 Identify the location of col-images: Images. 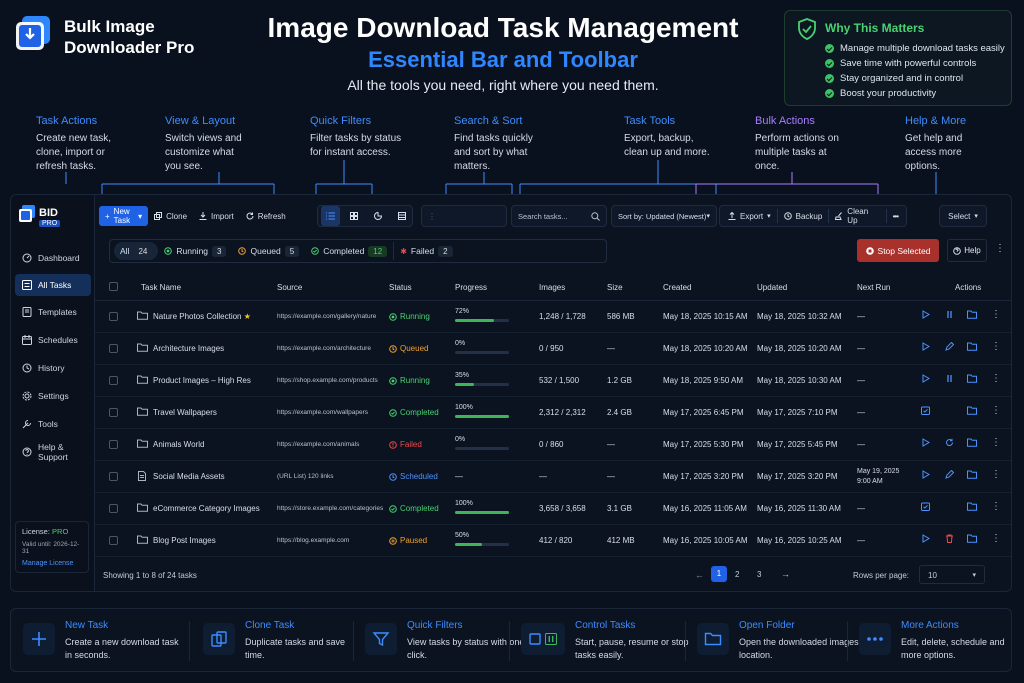
(552, 287).